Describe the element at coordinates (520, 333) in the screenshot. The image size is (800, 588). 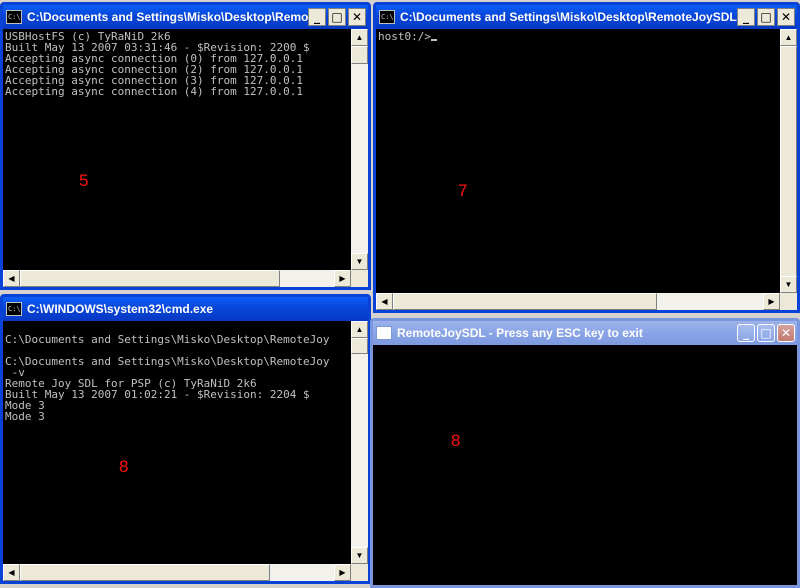
I see `remotejoysdl-title: RemoteJoySDL - Press any ESC key to exit` at that location.